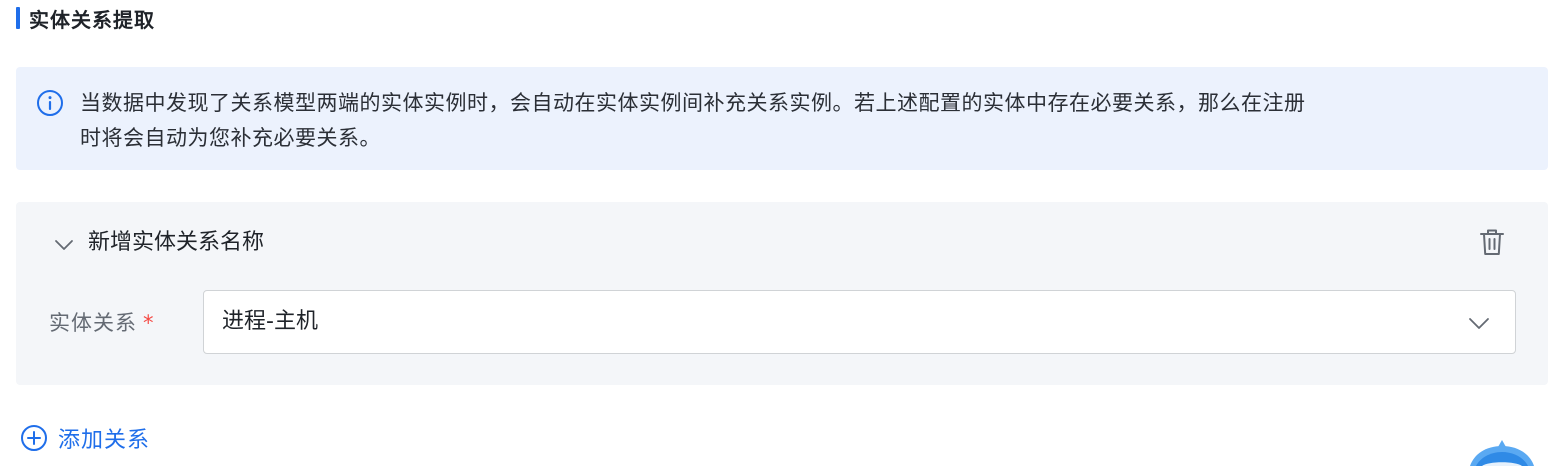 Image resolution: width=1552 pixels, height=466 pixels. Describe the element at coordinates (50, 103) in the screenshot. I see `info-circle-icon` at that location.